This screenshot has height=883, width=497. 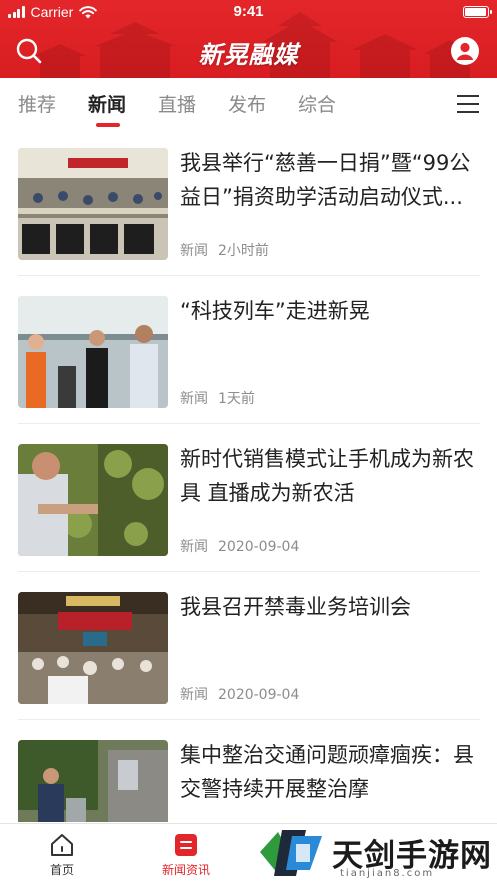 What do you see at coordinates (186, 845) in the screenshot?
I see `news-icon` at bounding box center [186, 845].